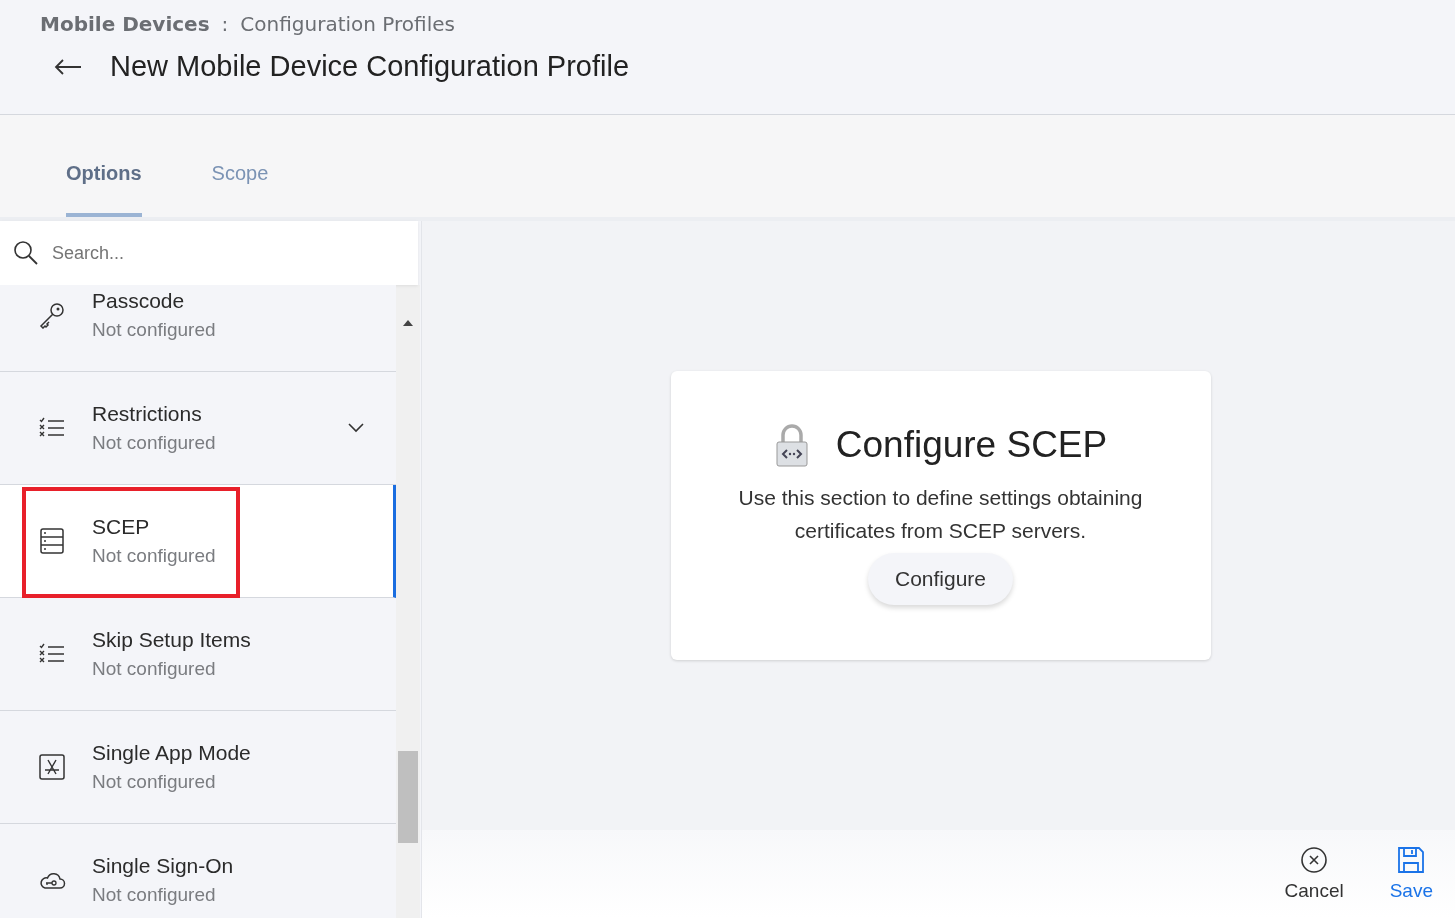  Describe the element at coordinates (408, 323) in the screenshot. I see `scroll-up-icon` at that location.